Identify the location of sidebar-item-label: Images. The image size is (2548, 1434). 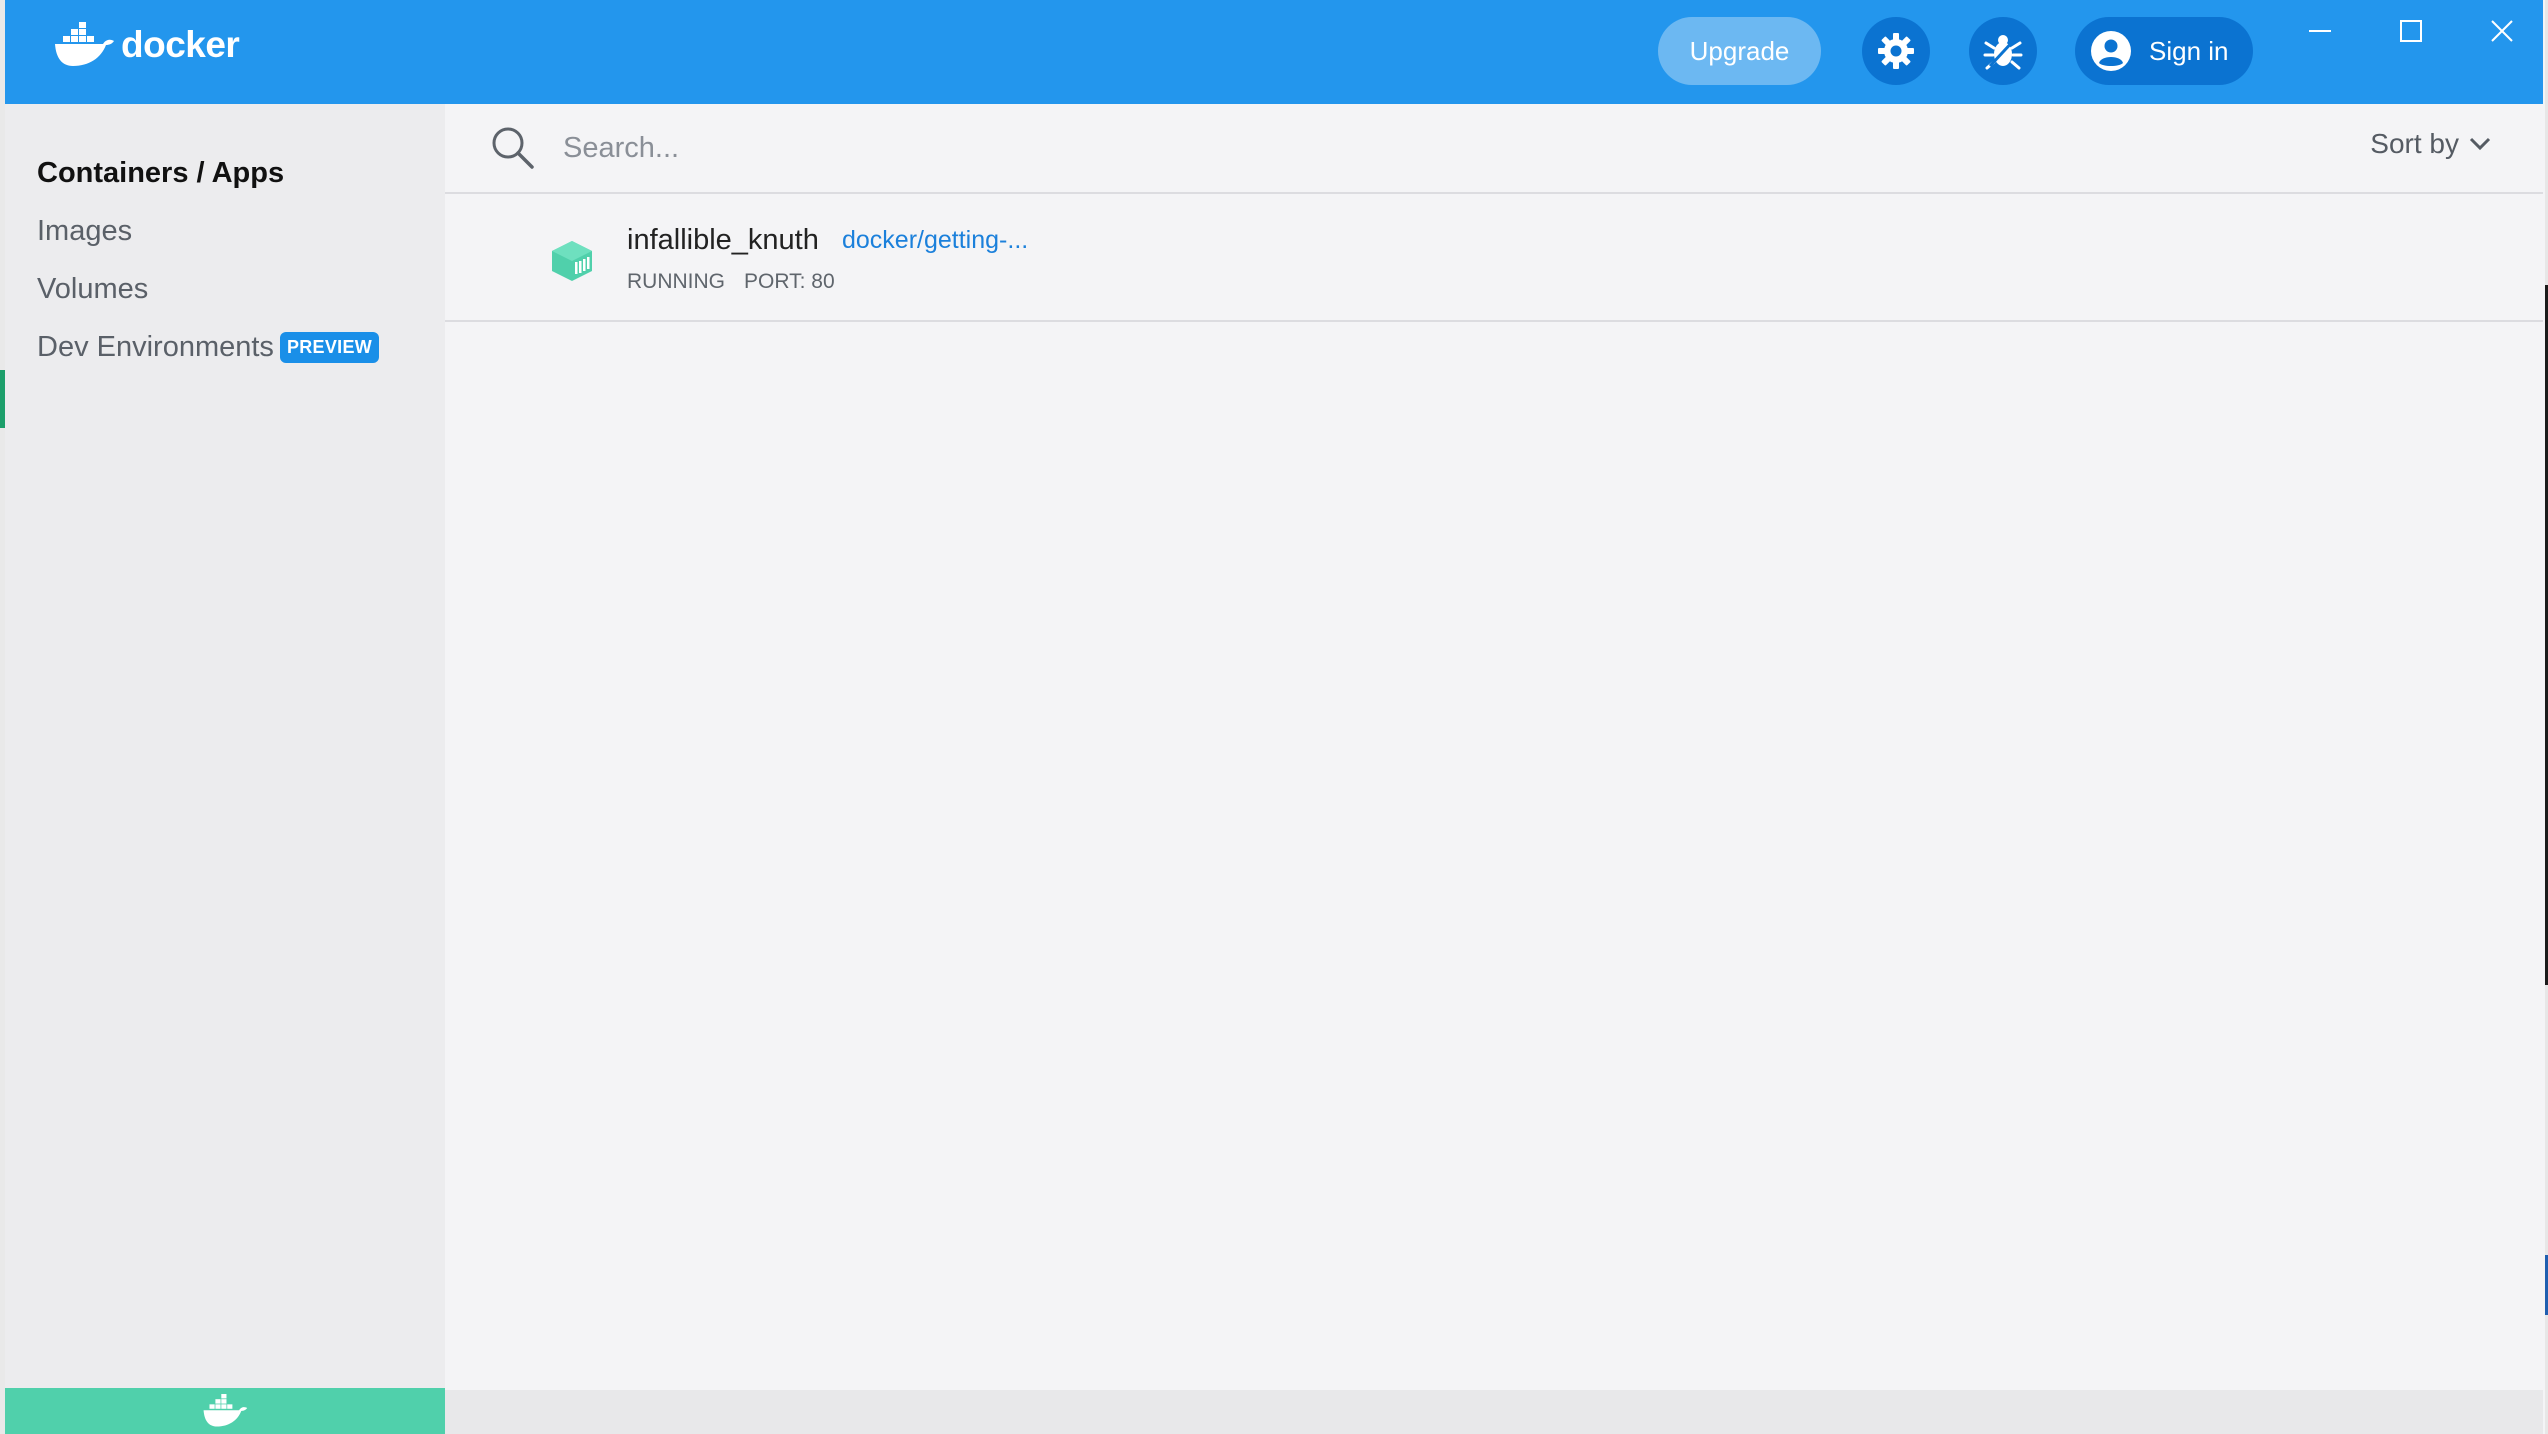
(85, 230).